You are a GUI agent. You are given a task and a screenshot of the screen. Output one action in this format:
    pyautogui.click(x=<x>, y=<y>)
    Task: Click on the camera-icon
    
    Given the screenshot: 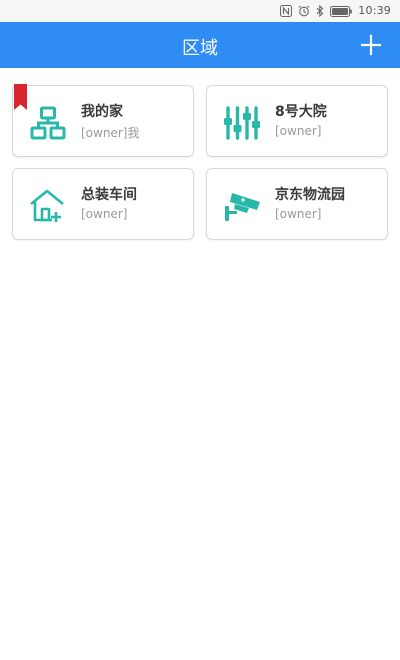 What is the action you would take?
    pyautogui.click(x=242, y=206)
    